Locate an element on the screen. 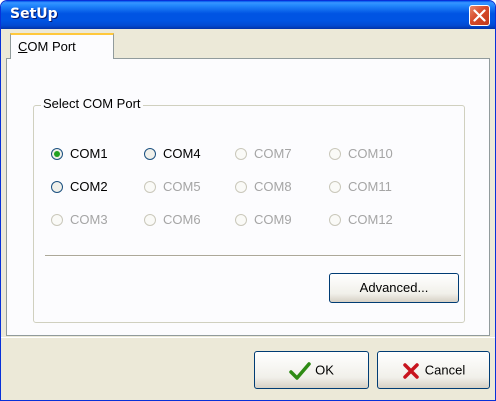  radio-com12: COM12 is located at coordinates (361, 220).